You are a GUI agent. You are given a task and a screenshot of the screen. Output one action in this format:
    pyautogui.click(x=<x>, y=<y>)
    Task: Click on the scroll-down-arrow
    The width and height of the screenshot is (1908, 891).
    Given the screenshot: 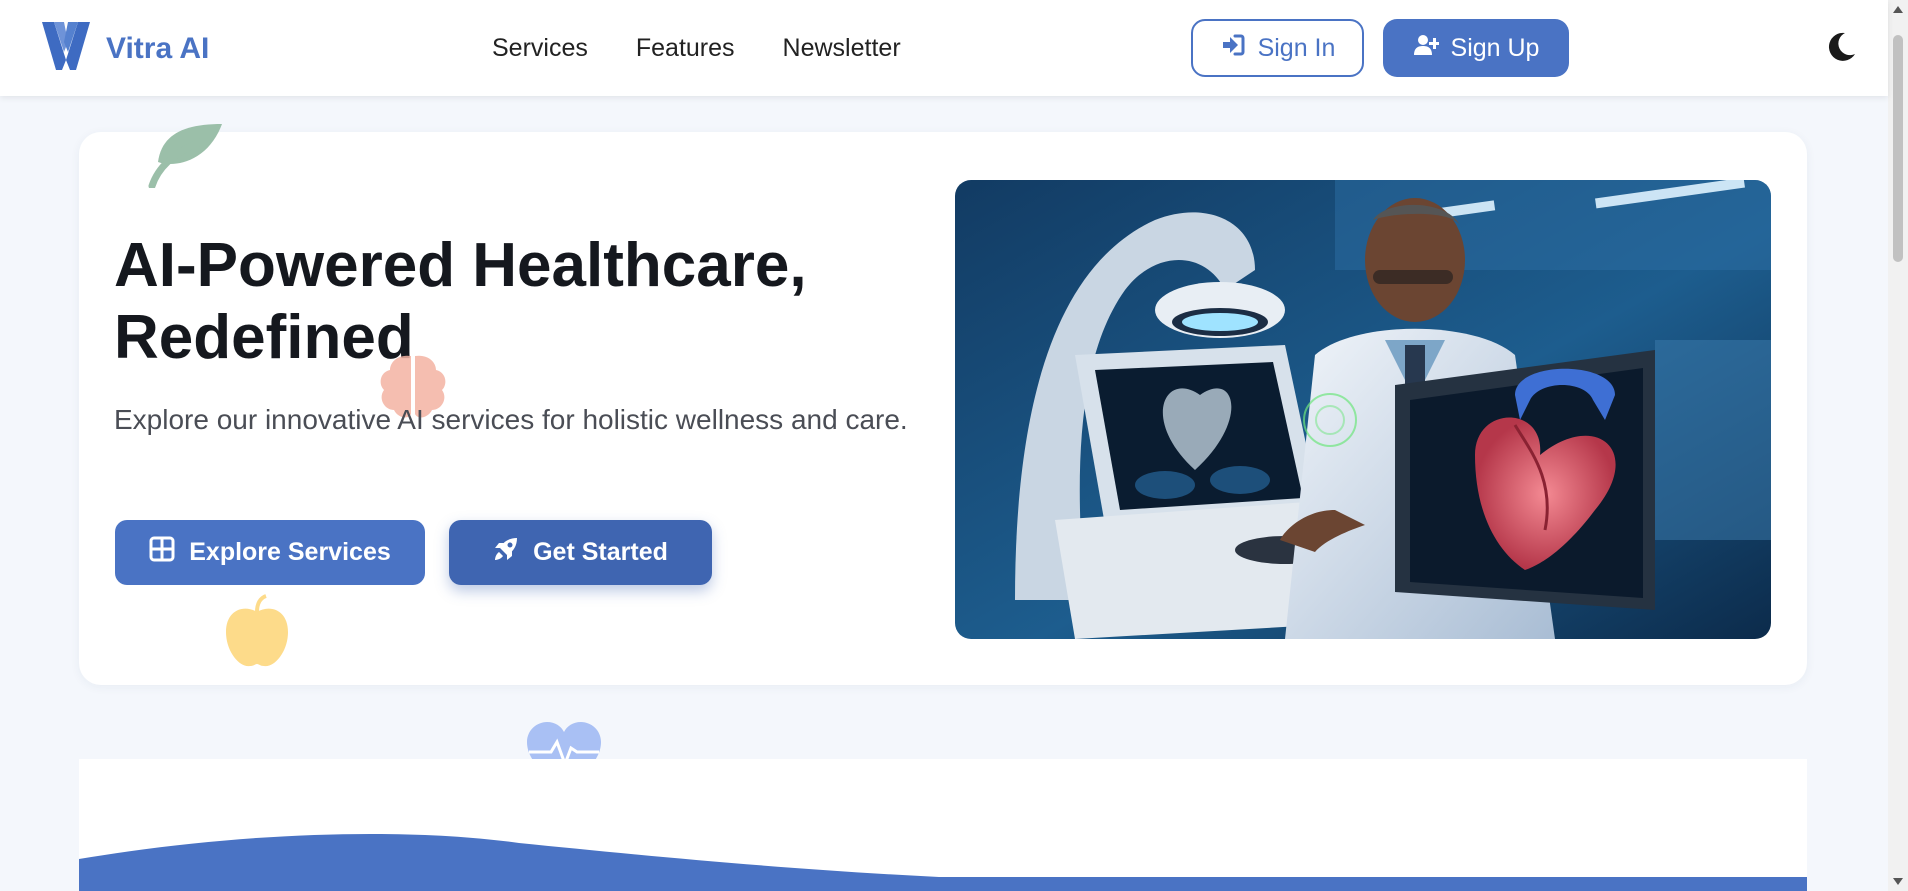 What is the action you would take?
    pyautogui.click(x=1898, y=881)
    